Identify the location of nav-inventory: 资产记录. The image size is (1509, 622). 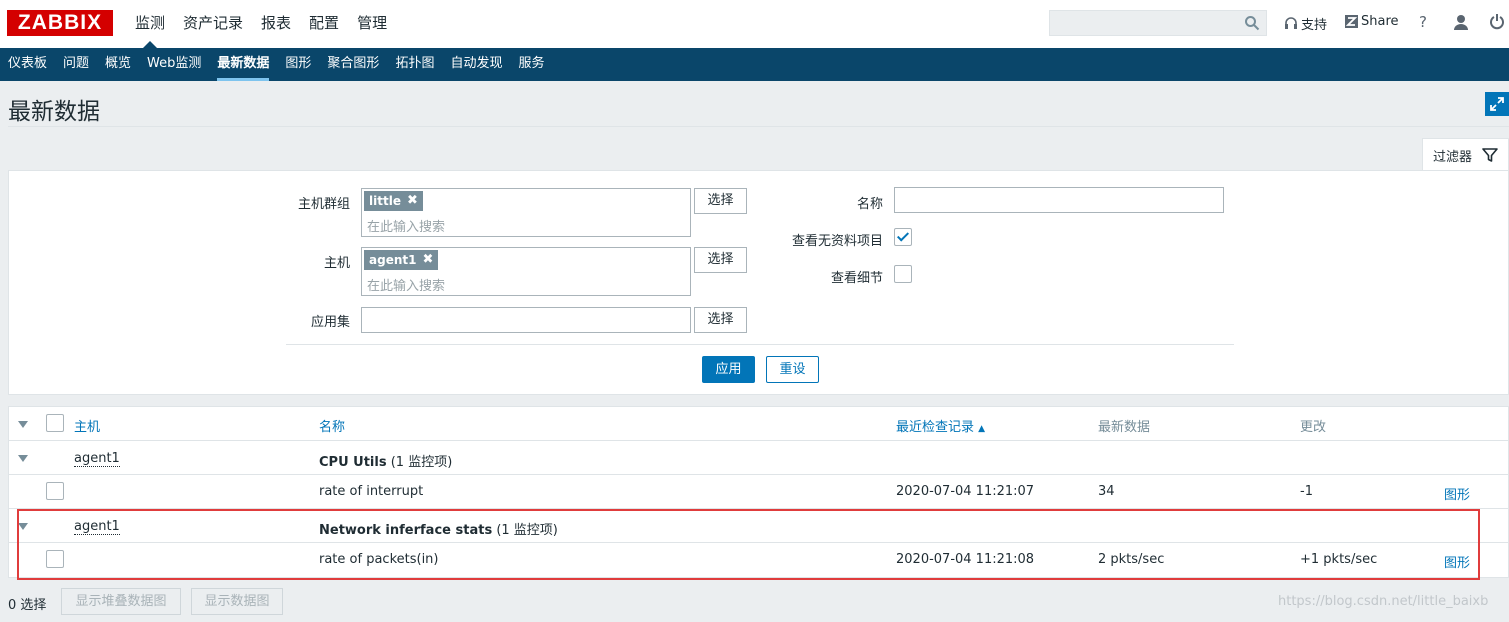
(213, 24).